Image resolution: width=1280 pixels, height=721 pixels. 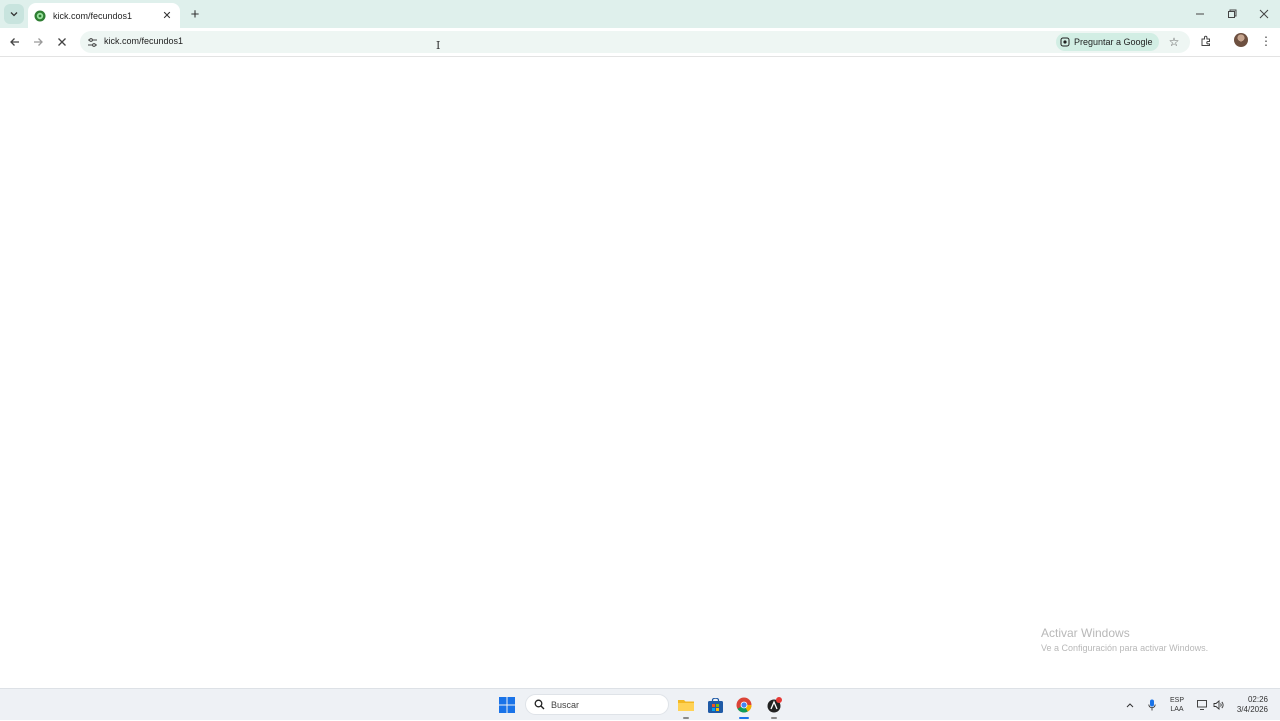 I want to click on ask-google-button: Preguntar a Google, so click(x=1107, y=42).